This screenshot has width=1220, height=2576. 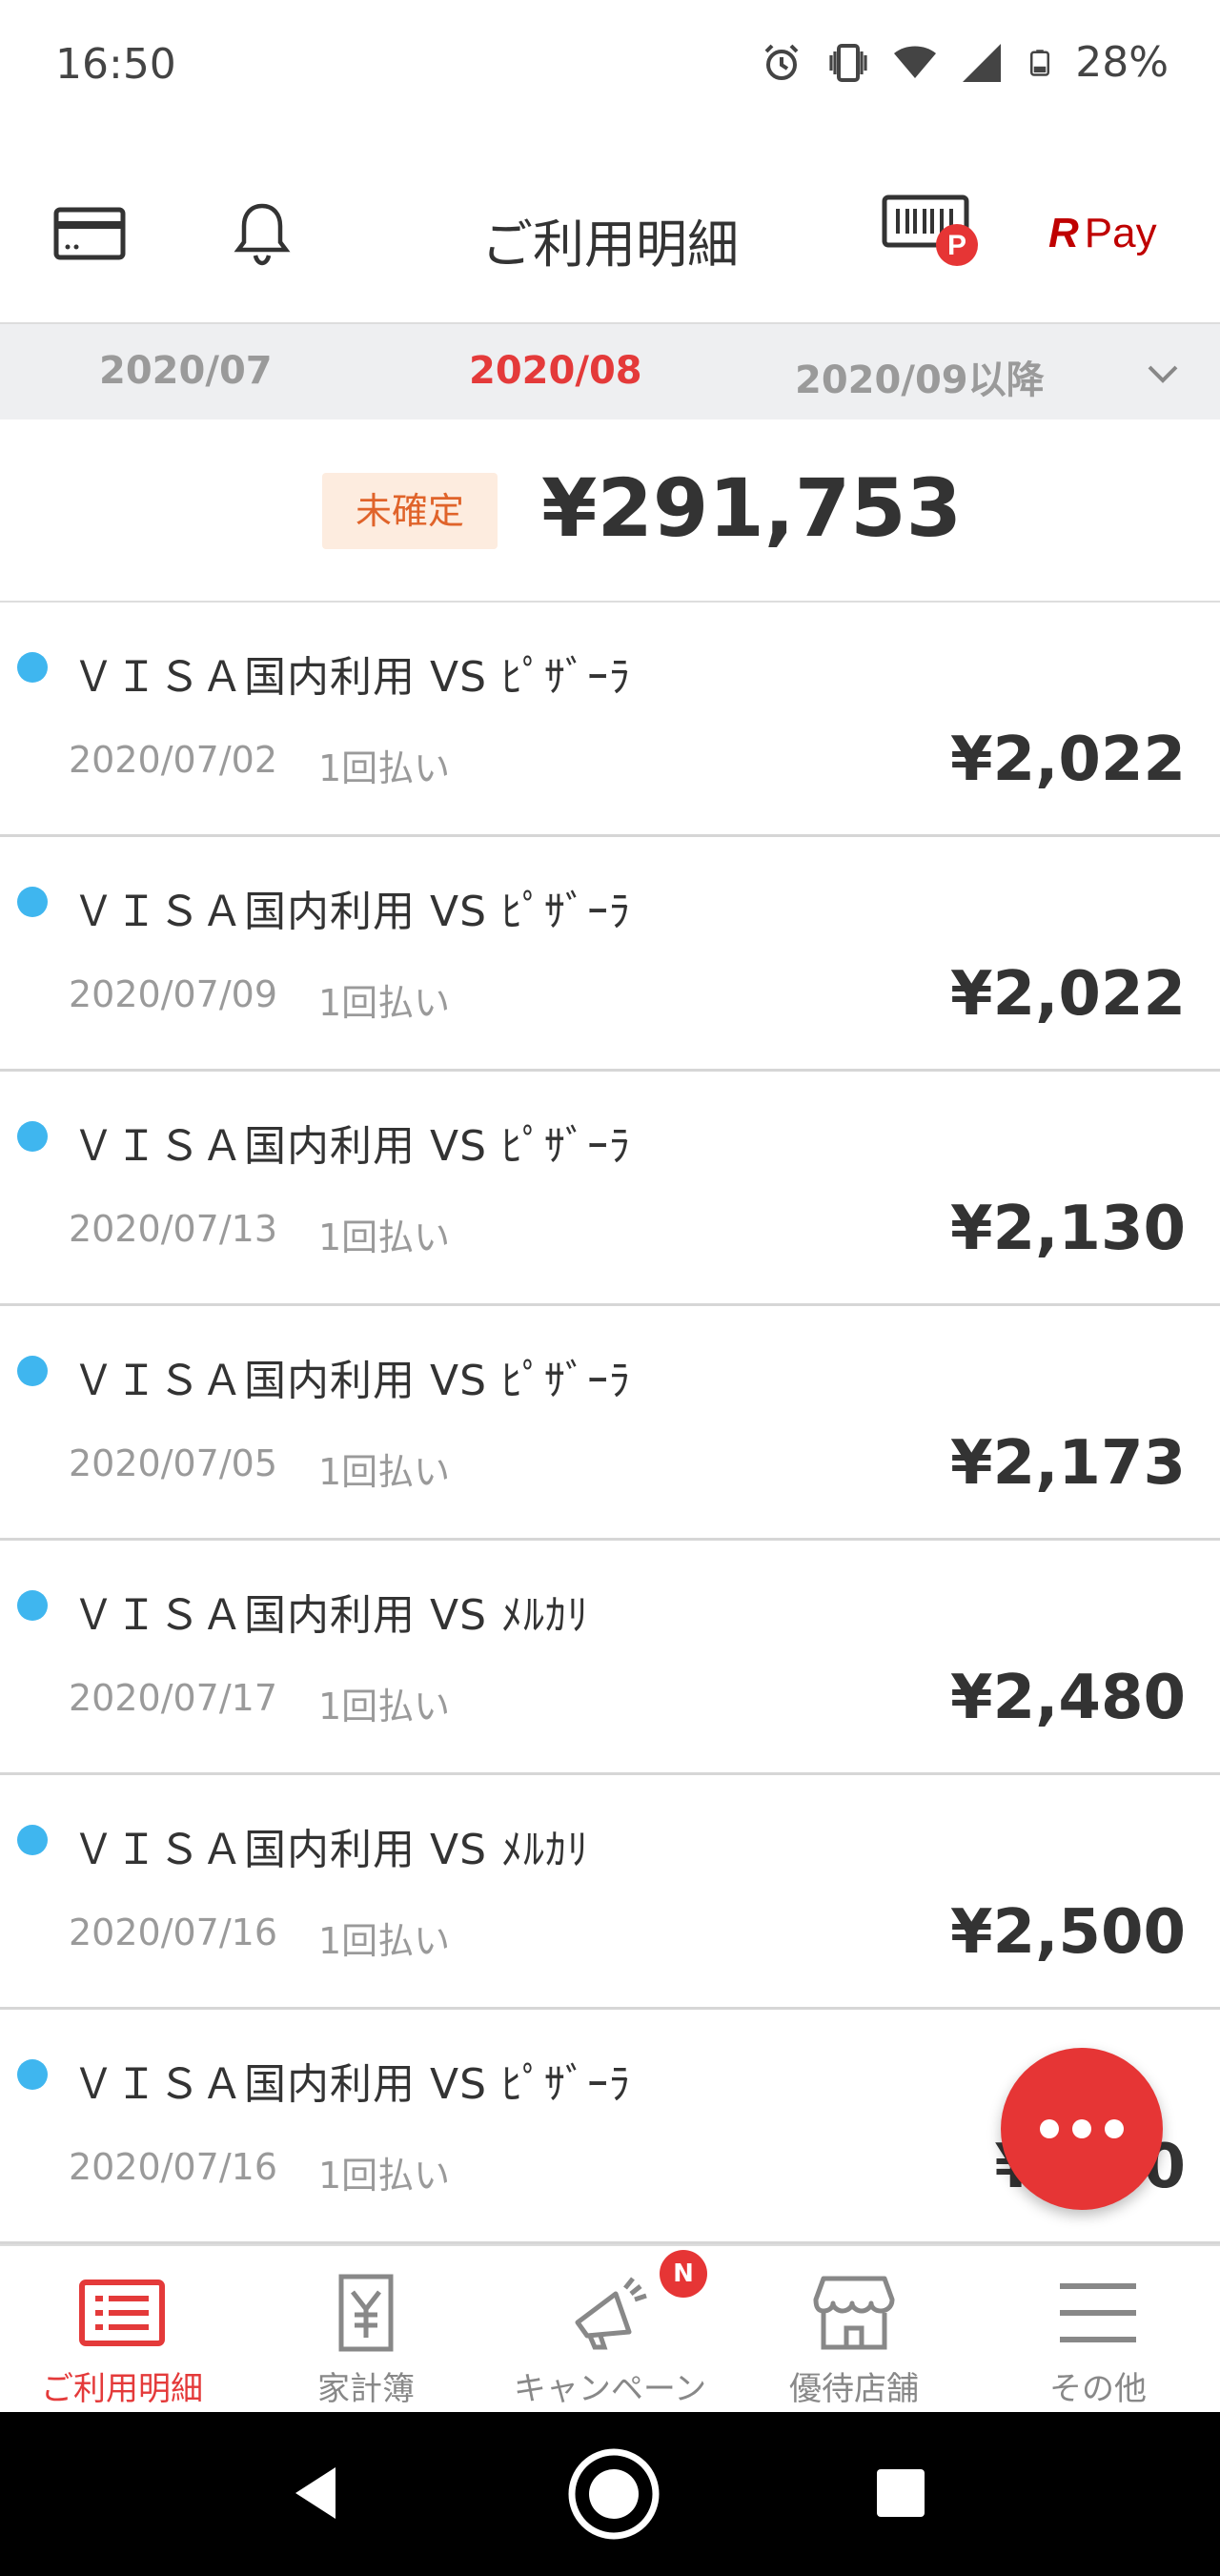 I want to click on nav-item-statement: ご利用明細, so click(x=122, y=2330).